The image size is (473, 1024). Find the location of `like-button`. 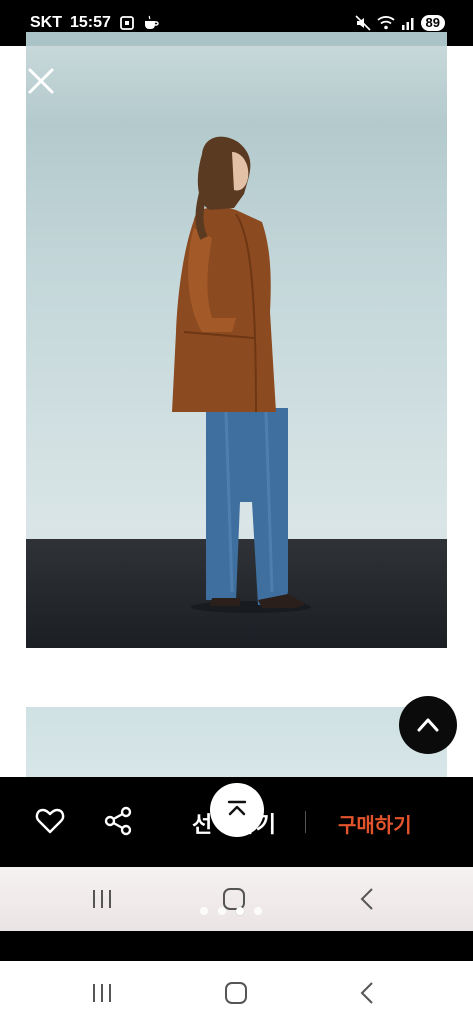

like-button is located at coordinates (50, 821).